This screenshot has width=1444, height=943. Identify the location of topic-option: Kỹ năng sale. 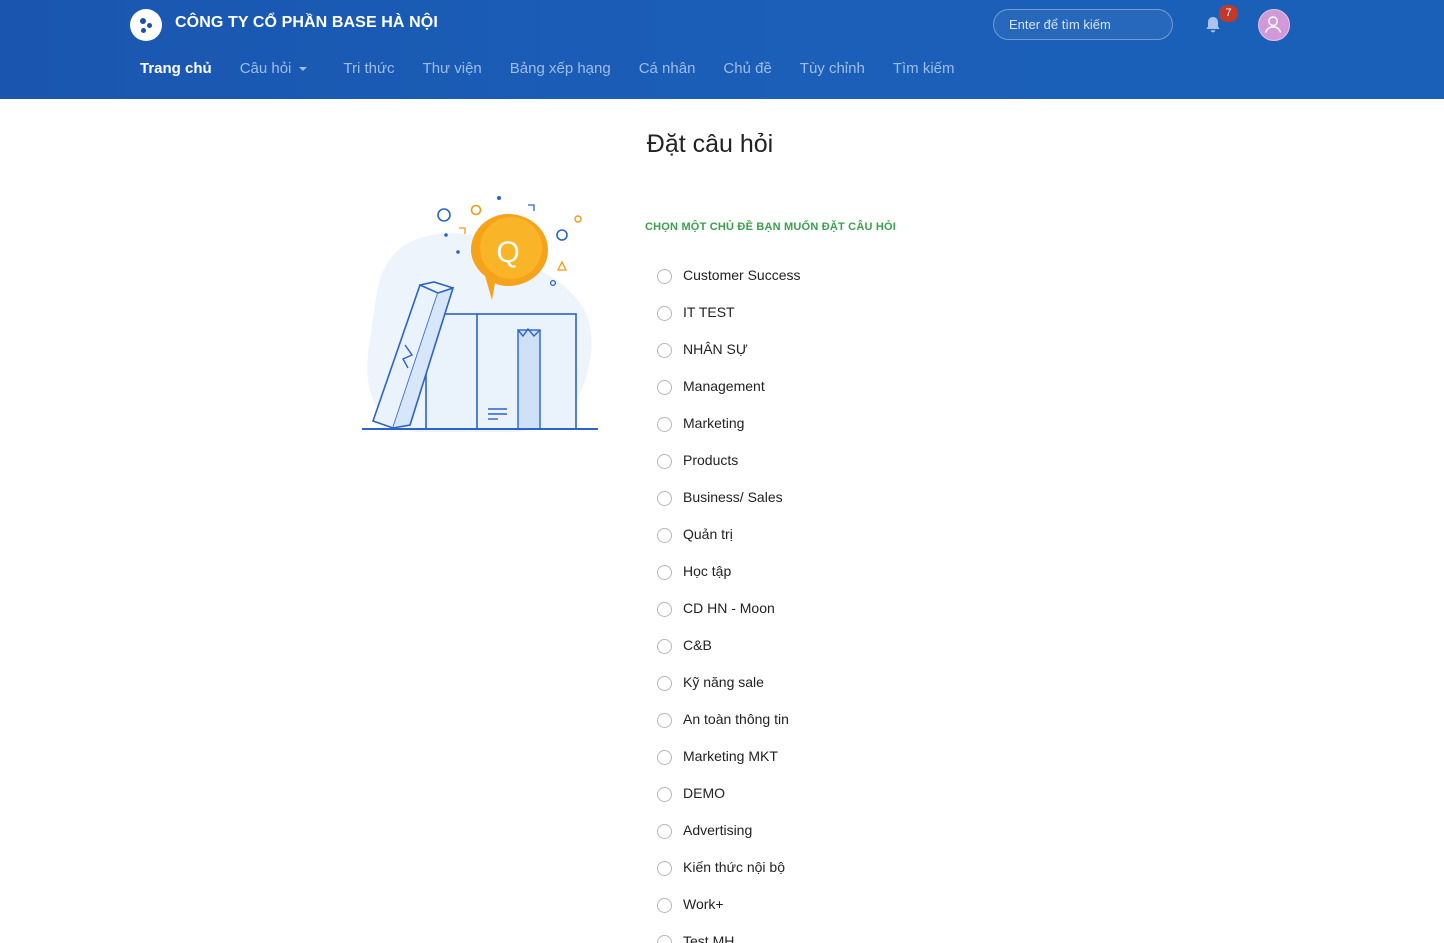
(728, 681).